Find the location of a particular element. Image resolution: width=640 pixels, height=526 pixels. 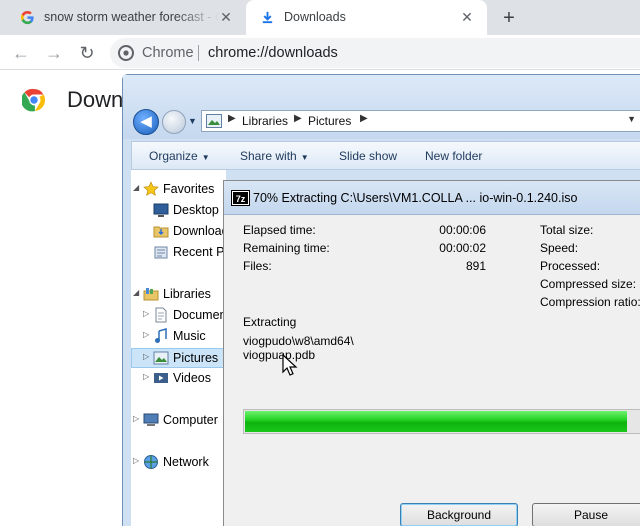

google-g-icon is located at coordinates (27, 17).